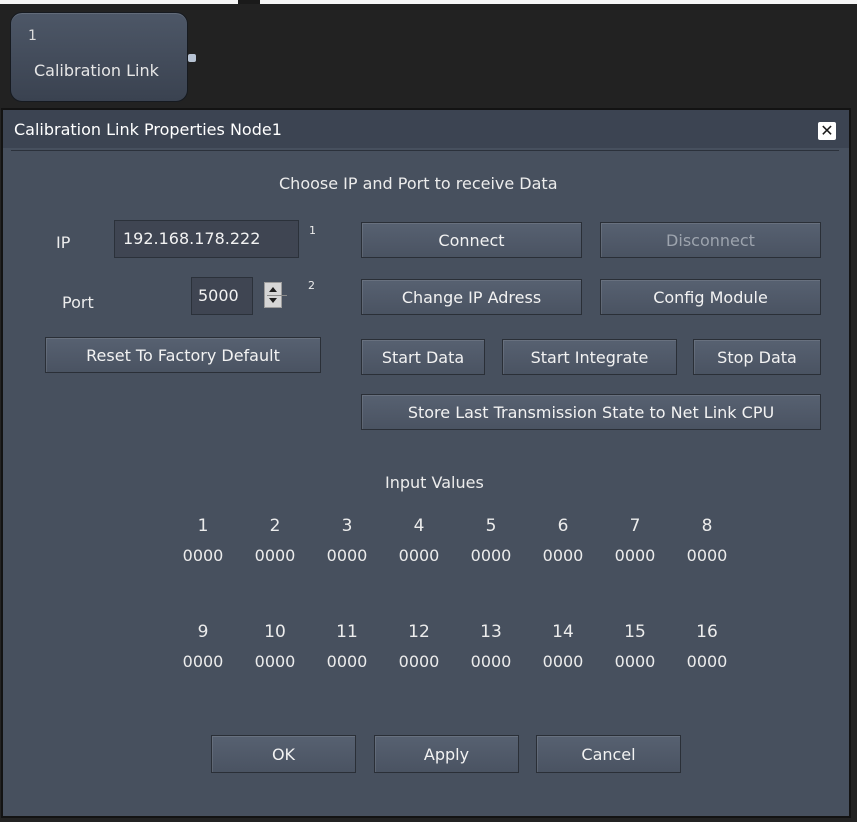 Image resolution: width=857 pixels, height=822 pixels. What do you see at coordinates (419, 526) in the screenshot?
I see `input-index: 4` at bounding box center [419, 526].